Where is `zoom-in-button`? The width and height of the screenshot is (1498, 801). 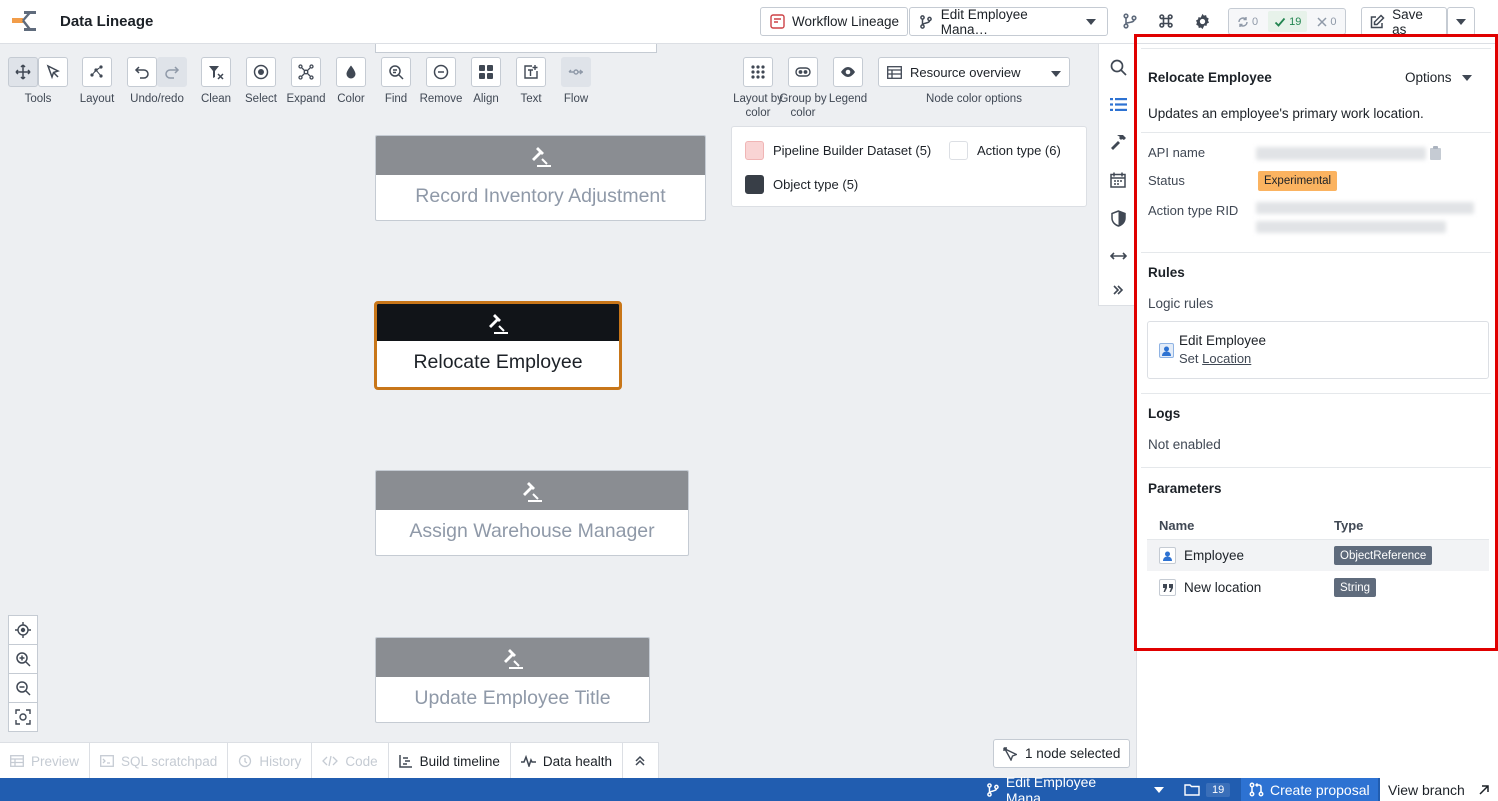 zoom-in-button is located at coordinates (23, 659).